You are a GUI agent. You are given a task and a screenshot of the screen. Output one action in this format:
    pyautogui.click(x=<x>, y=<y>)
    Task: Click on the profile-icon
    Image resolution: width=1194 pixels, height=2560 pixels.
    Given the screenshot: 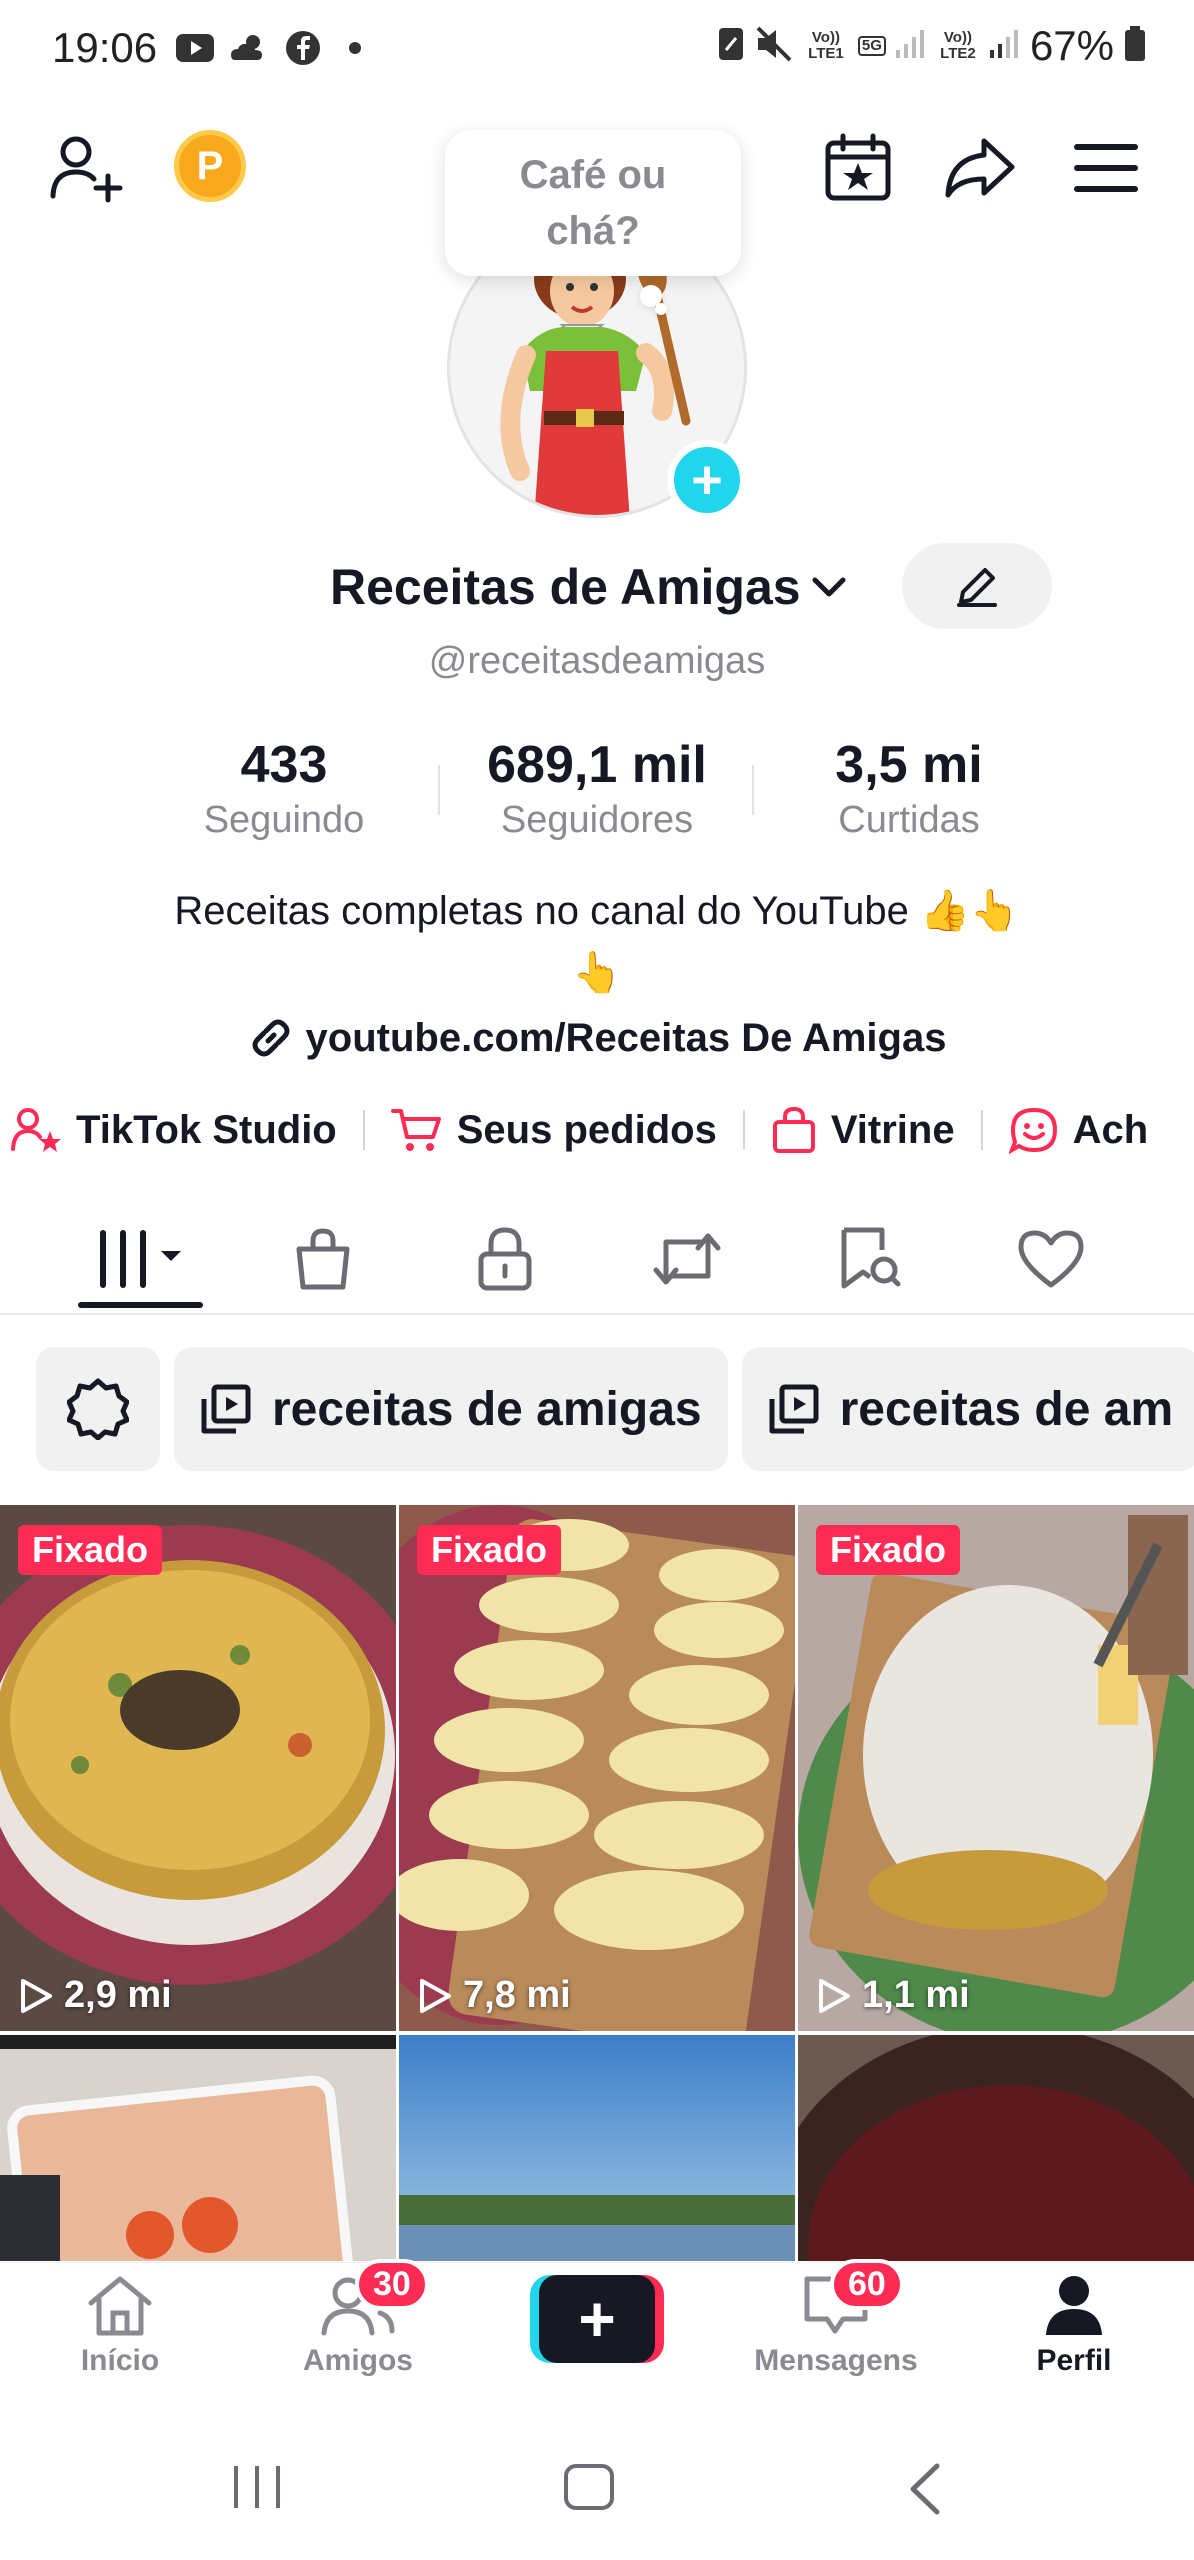 What is the action you would take?
    pyautogui.click(x=1074, y=2305)
    